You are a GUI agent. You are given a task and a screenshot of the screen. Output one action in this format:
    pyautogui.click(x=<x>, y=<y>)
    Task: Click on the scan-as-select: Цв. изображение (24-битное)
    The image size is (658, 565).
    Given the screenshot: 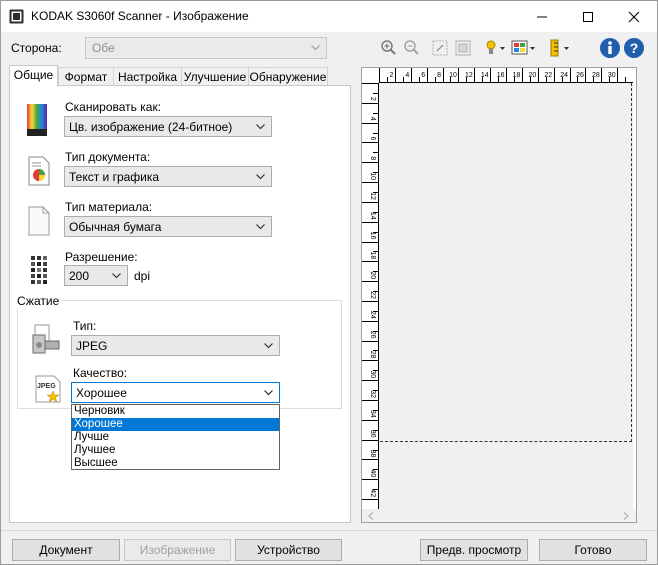 What is the action you would take?
    pyautogui.click(x=168, y=126)
    